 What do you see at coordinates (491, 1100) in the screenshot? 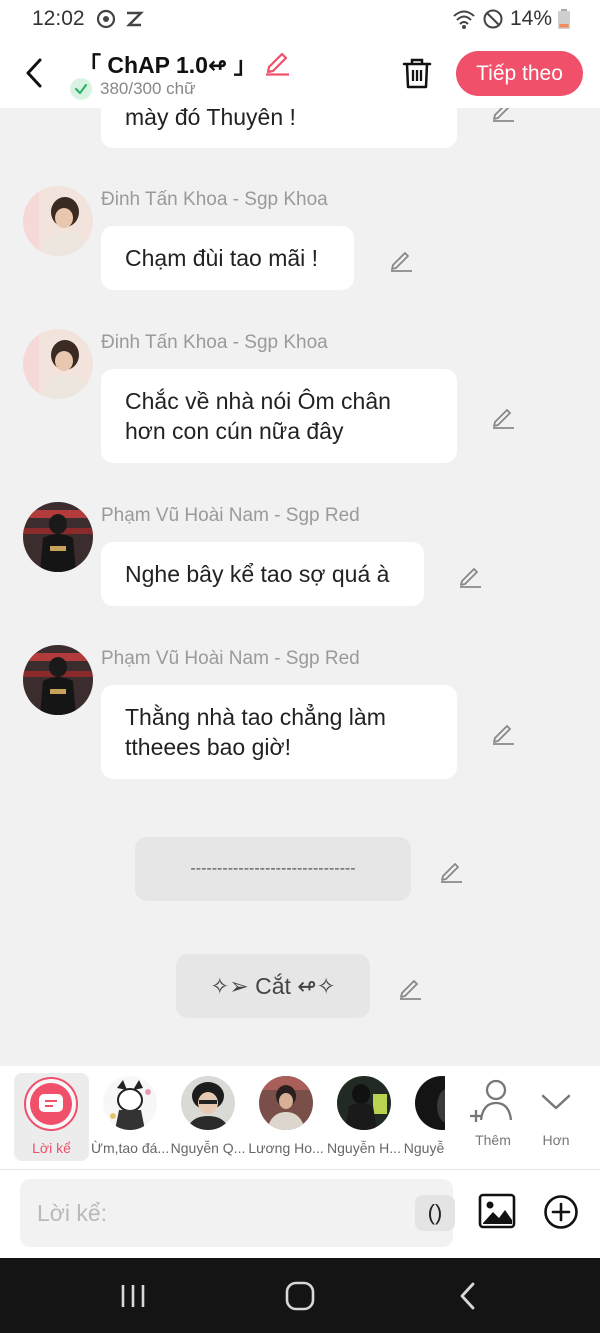
I see `add-person-icon` at bounding box center [491, 1100].